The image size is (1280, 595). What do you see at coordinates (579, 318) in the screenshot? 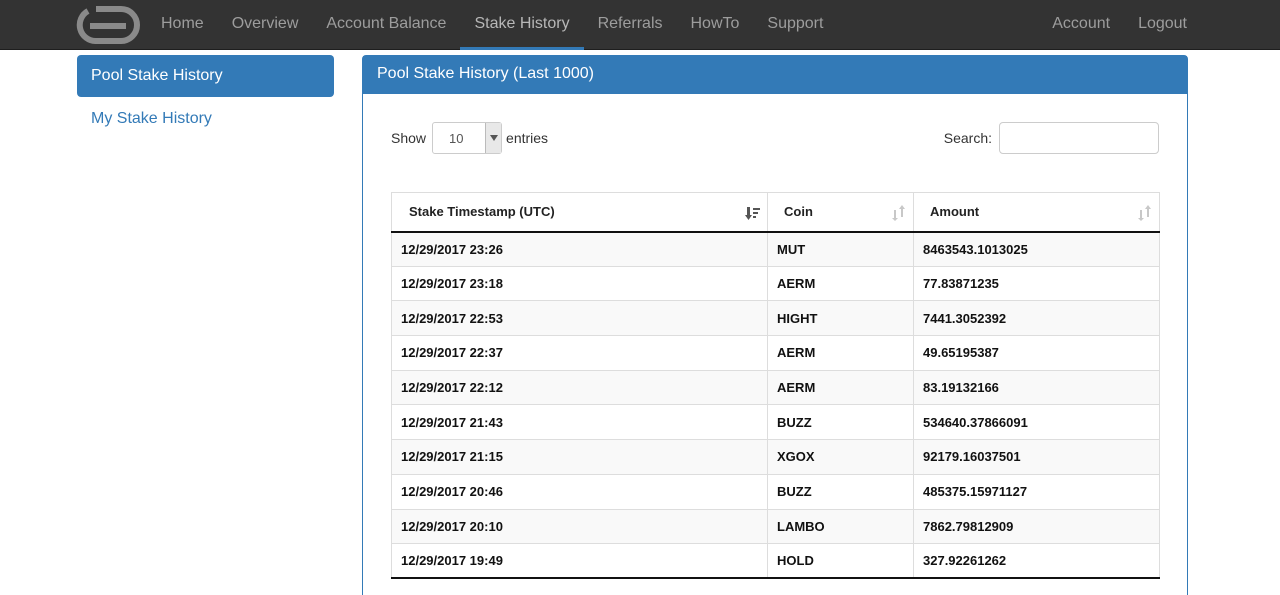
I see `cell-timestamp: 12/29/2017 22:53` at bounding box center [579, 318].